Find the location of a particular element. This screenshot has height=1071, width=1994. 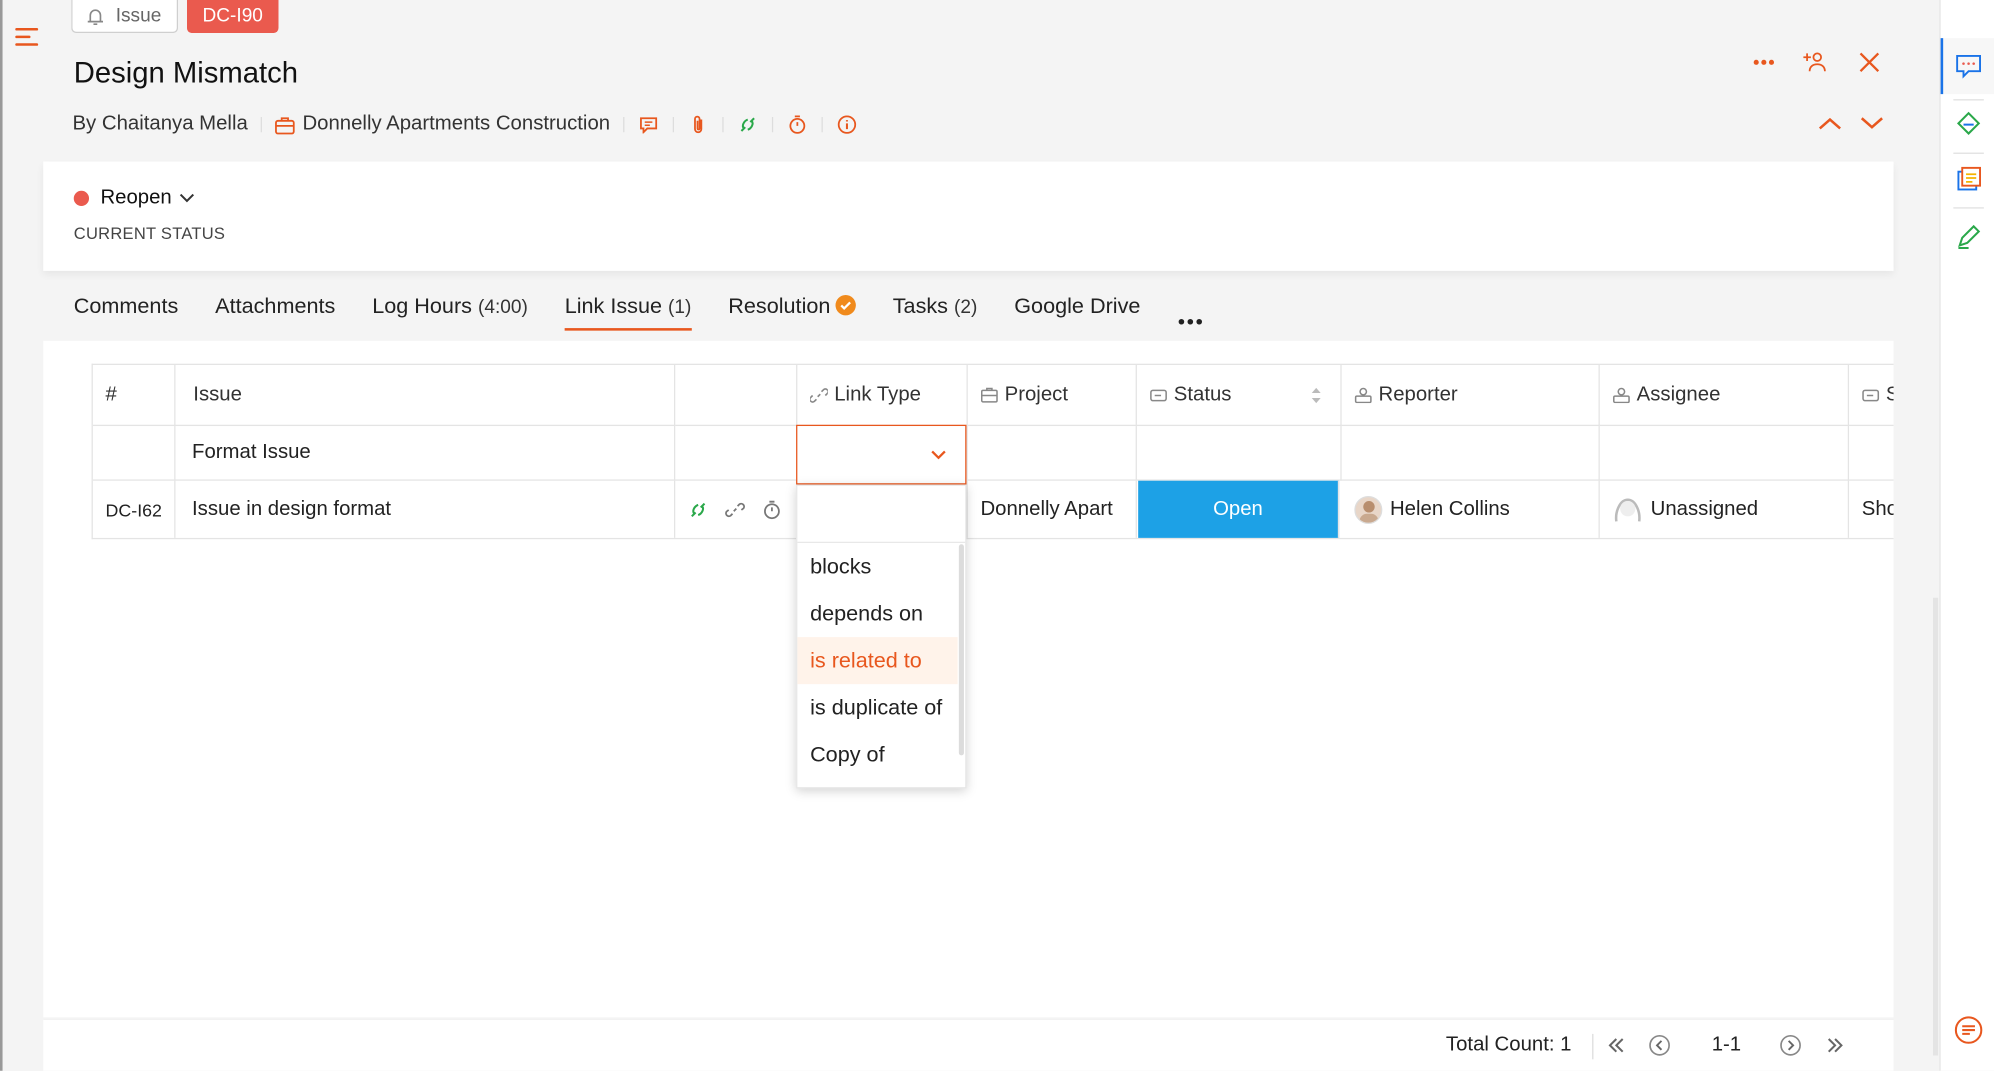

reporter-name: Helen Collins is located at coordinates (1449, 509).